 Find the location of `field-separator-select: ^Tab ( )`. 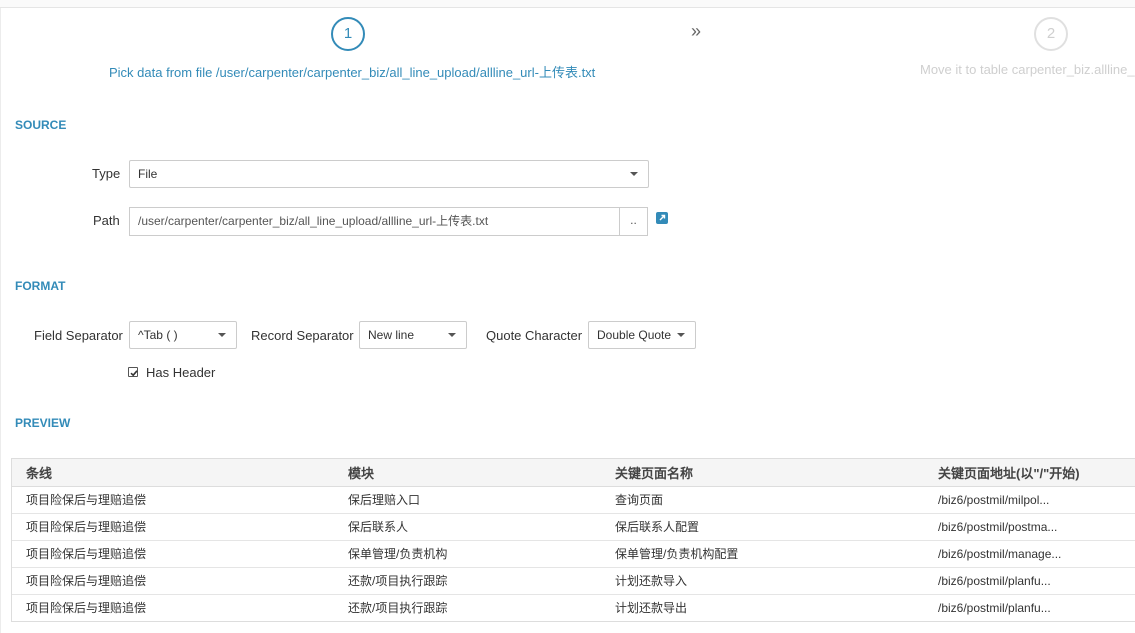

field-separator-select: ^Tab ( ) is located at coordinates (183, 335).